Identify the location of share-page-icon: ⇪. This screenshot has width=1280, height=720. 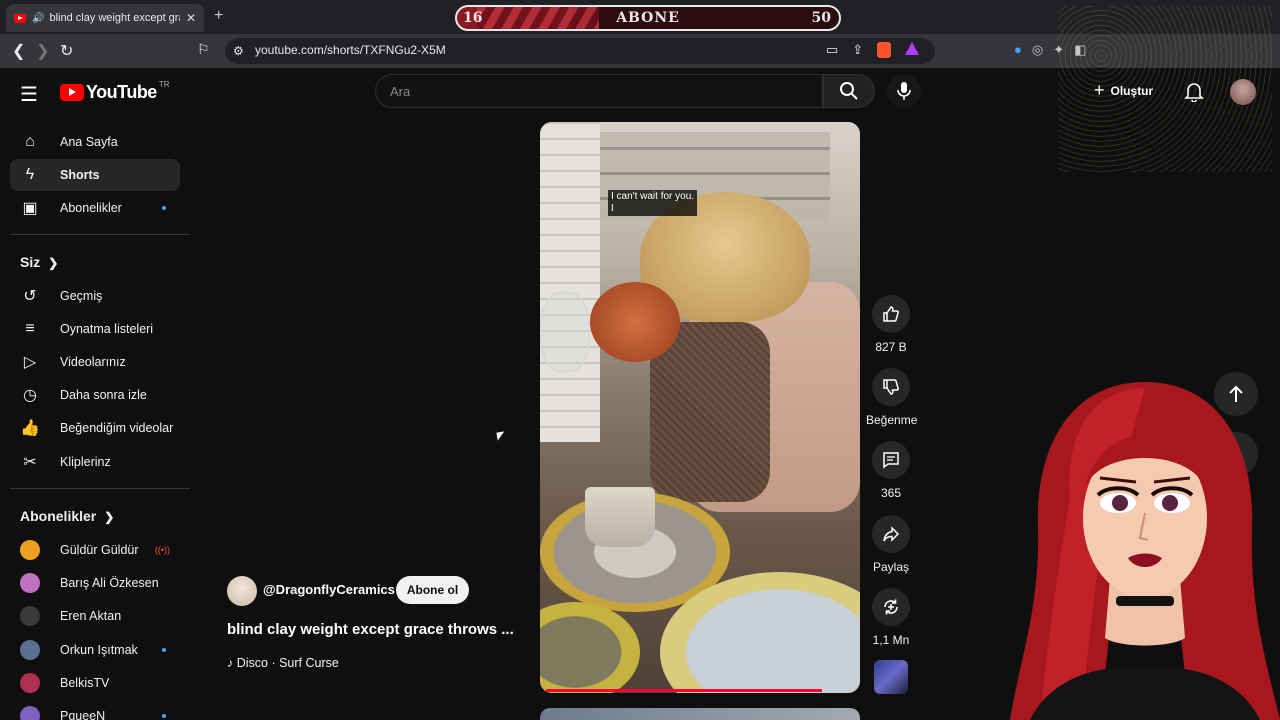
(857, 50).